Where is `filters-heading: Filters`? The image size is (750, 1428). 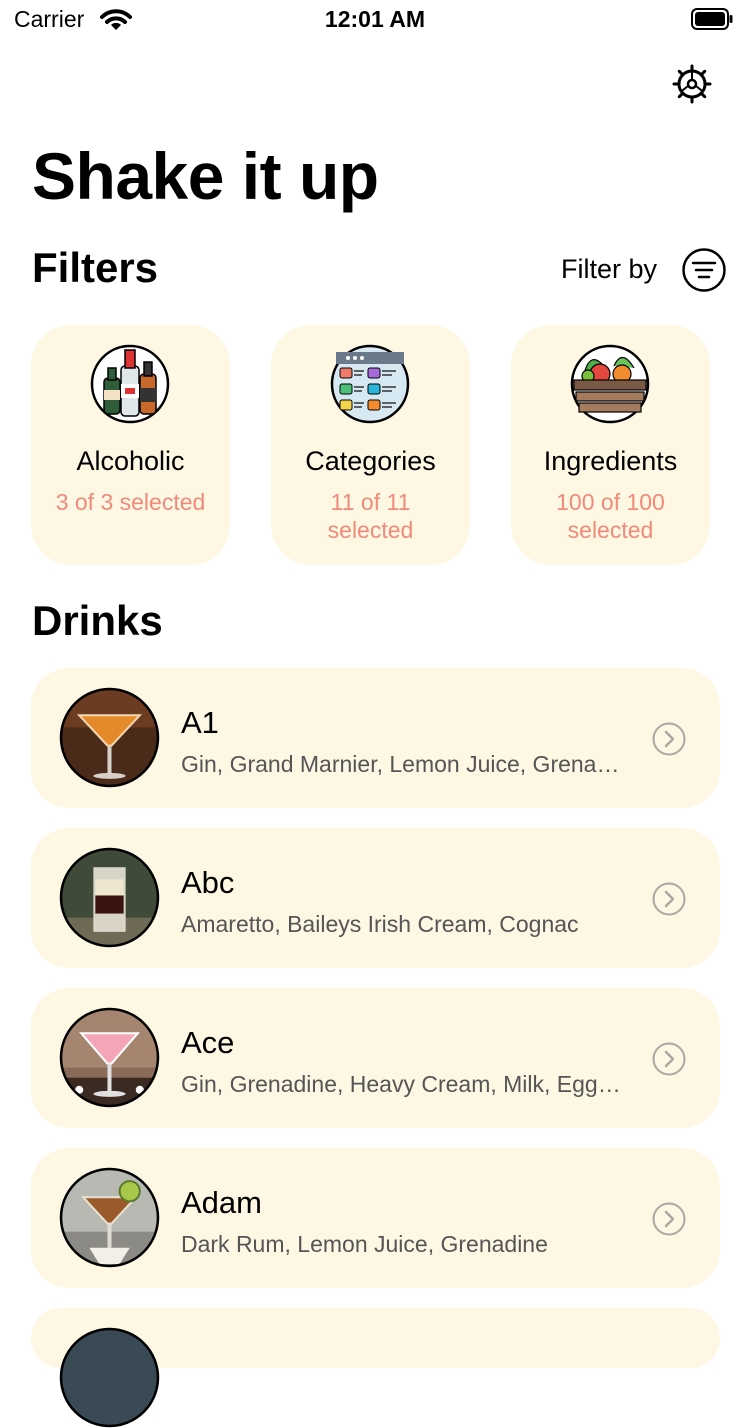
filters-heading: Filters is located at coordinates (95, 267).